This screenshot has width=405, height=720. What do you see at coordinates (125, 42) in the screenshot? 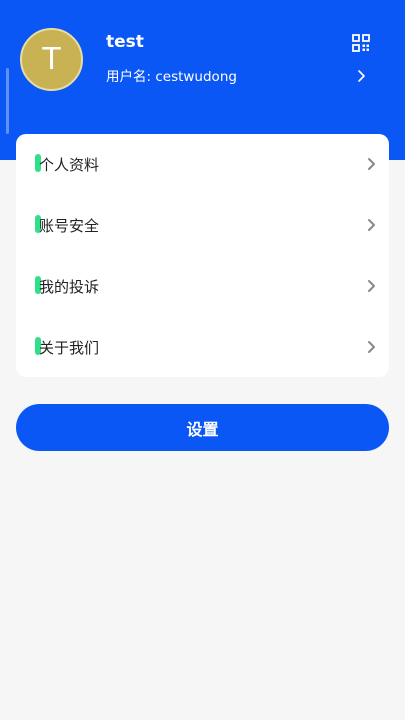
I see `user-name: test` at bounding box center [125, 42].